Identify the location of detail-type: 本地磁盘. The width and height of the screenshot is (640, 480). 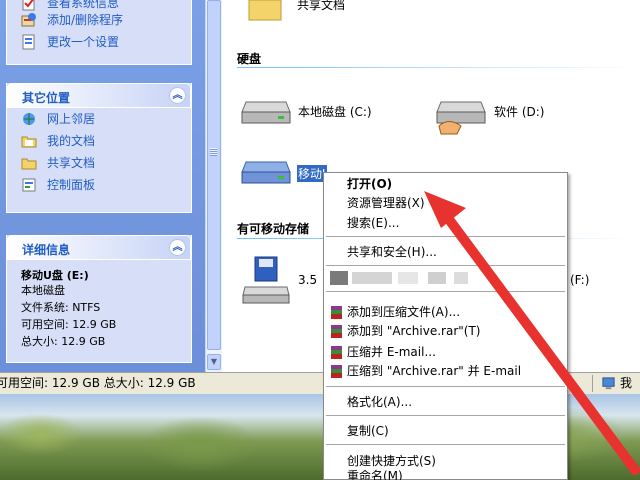
(43, 290).